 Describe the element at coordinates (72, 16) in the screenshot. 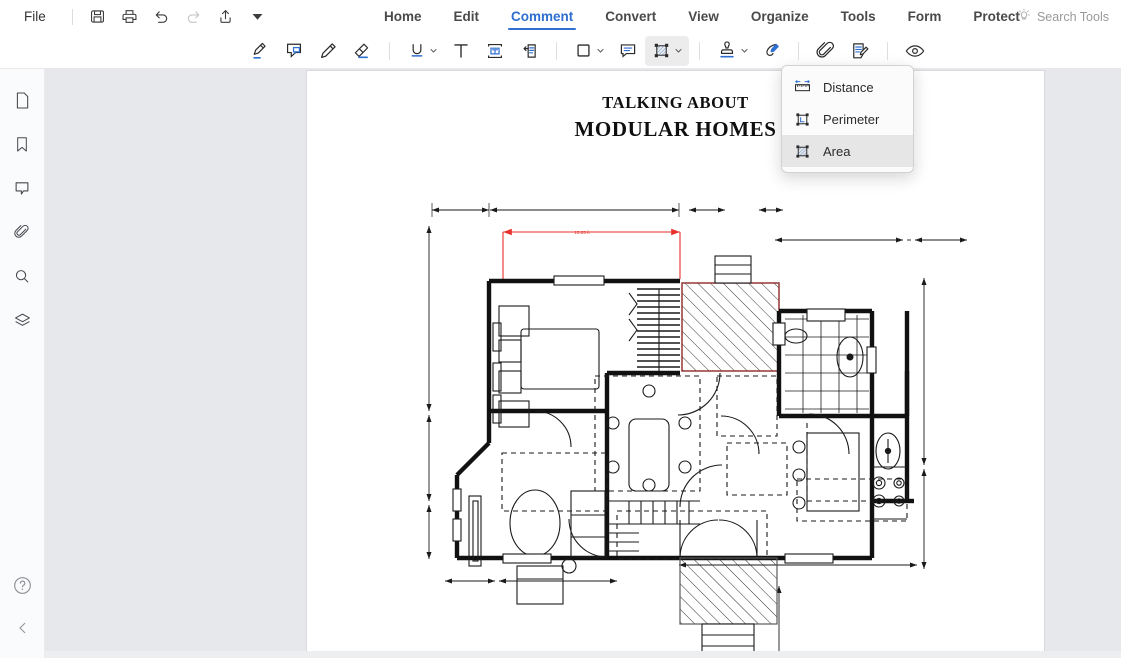

I see `menu-separator` at that location.